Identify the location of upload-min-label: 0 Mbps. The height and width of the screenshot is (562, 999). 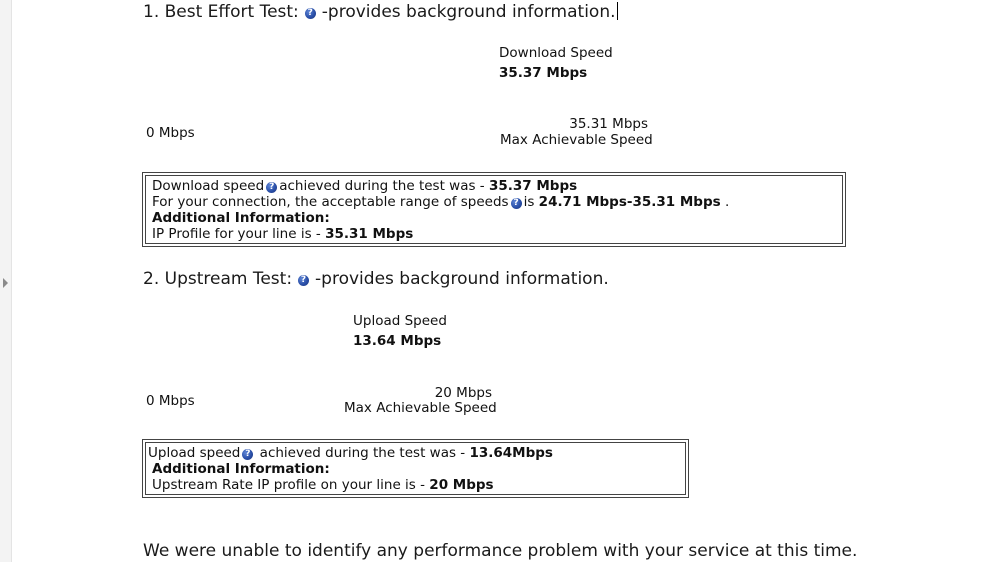
(170, 401).